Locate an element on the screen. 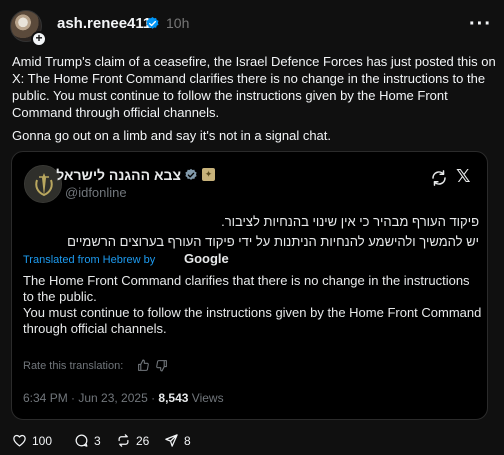 The image size is (504, 455). verified-badge-icon is located at coordinates (152, 22).